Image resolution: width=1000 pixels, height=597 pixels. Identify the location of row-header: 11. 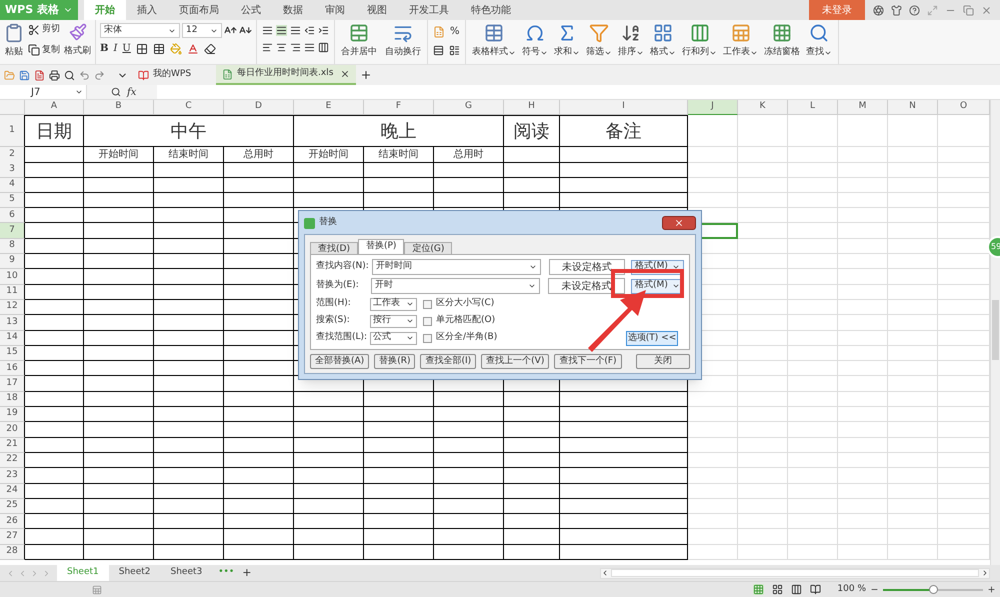
(12, 292).